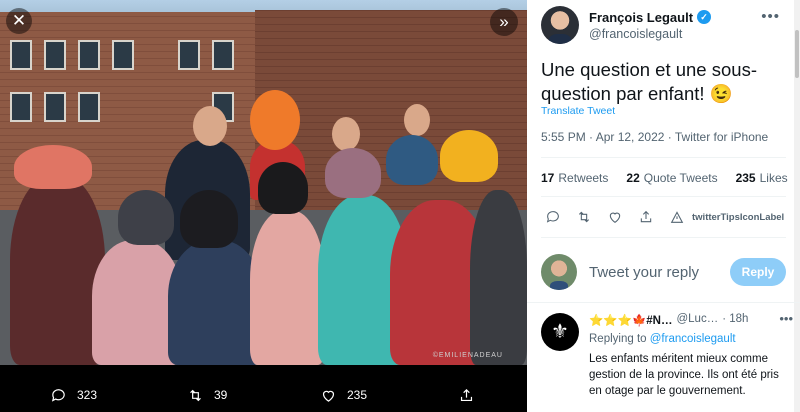 The width and height of the screenshot is (800, 412). What do you see at coordinates (677, 217) in the screenshot?
I see `tips-icon` at bounding box center [677, 217].